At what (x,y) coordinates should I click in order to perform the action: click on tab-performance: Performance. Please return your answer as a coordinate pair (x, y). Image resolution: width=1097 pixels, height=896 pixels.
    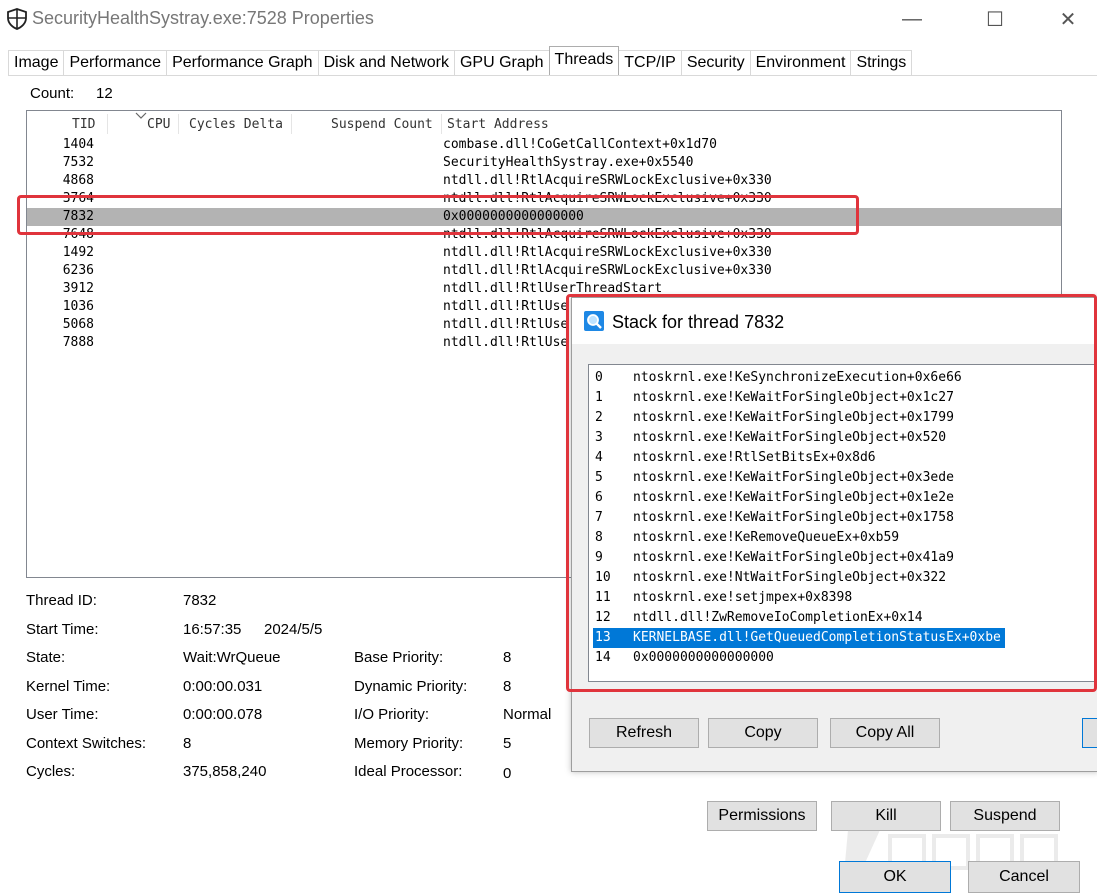
    Looking at the image, I should click on (115, 62).